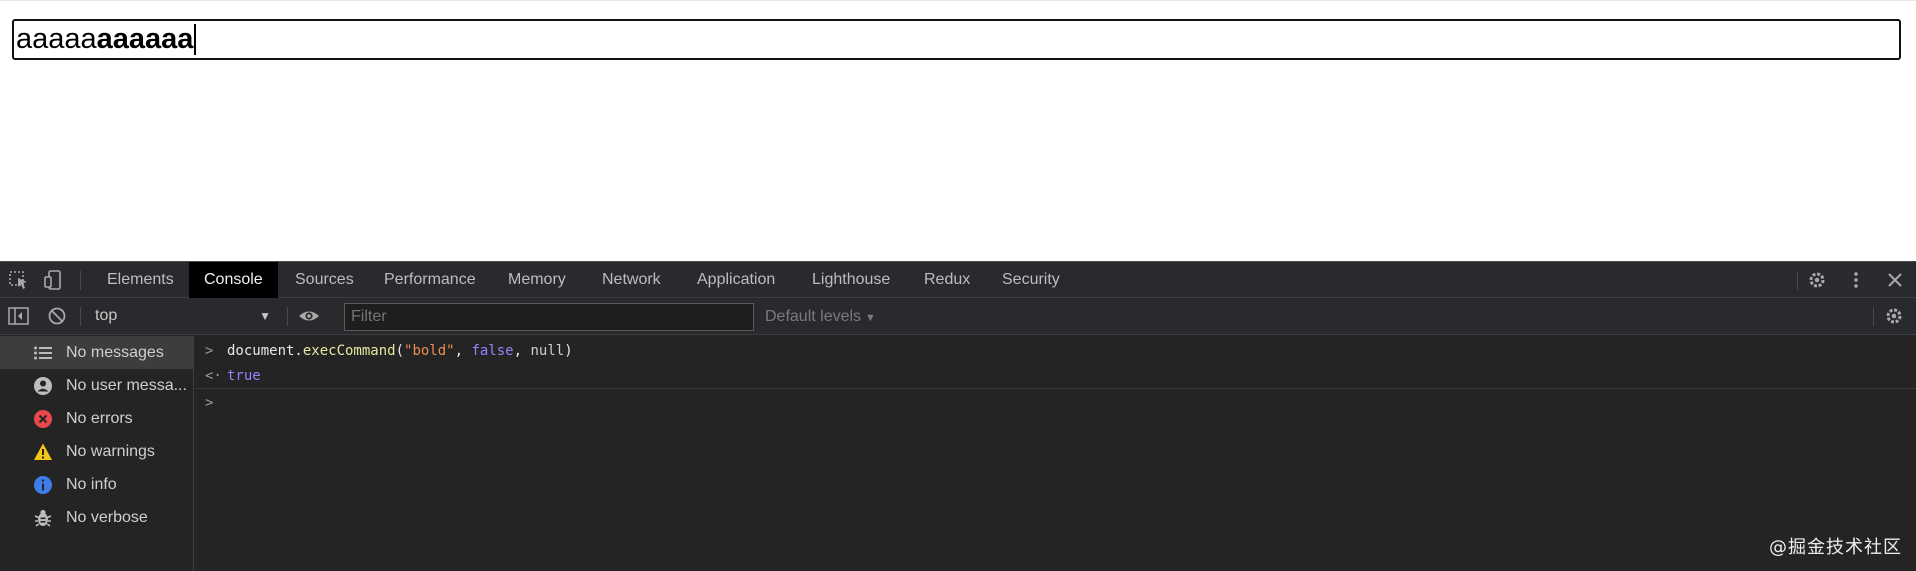 This screenshot has width=1916, height=571. What do you see at coordinates (429, 351) in the screenshot?
I see `code-token: "bold"` at bounding box center [429, 351].